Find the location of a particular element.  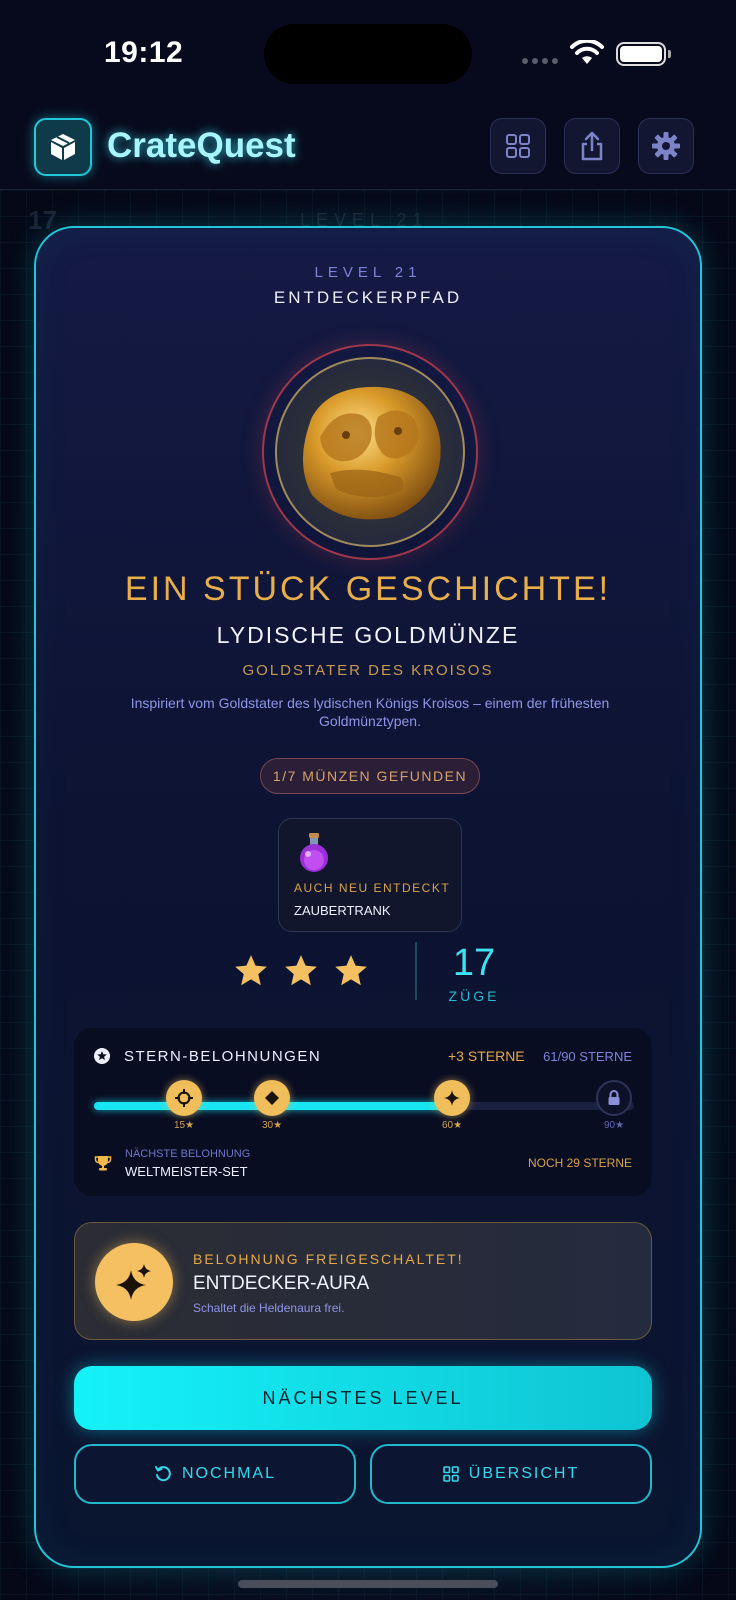

app-header: CrateQuest is located at coordinates (368, 149).